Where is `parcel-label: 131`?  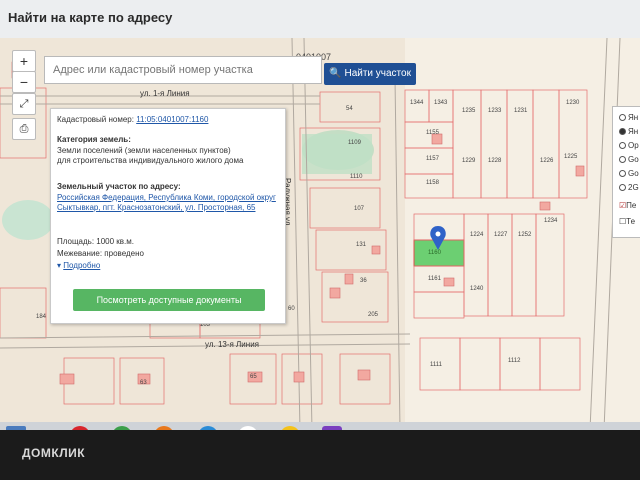 parcel-label: 131 is located at coordinates (361, 245).